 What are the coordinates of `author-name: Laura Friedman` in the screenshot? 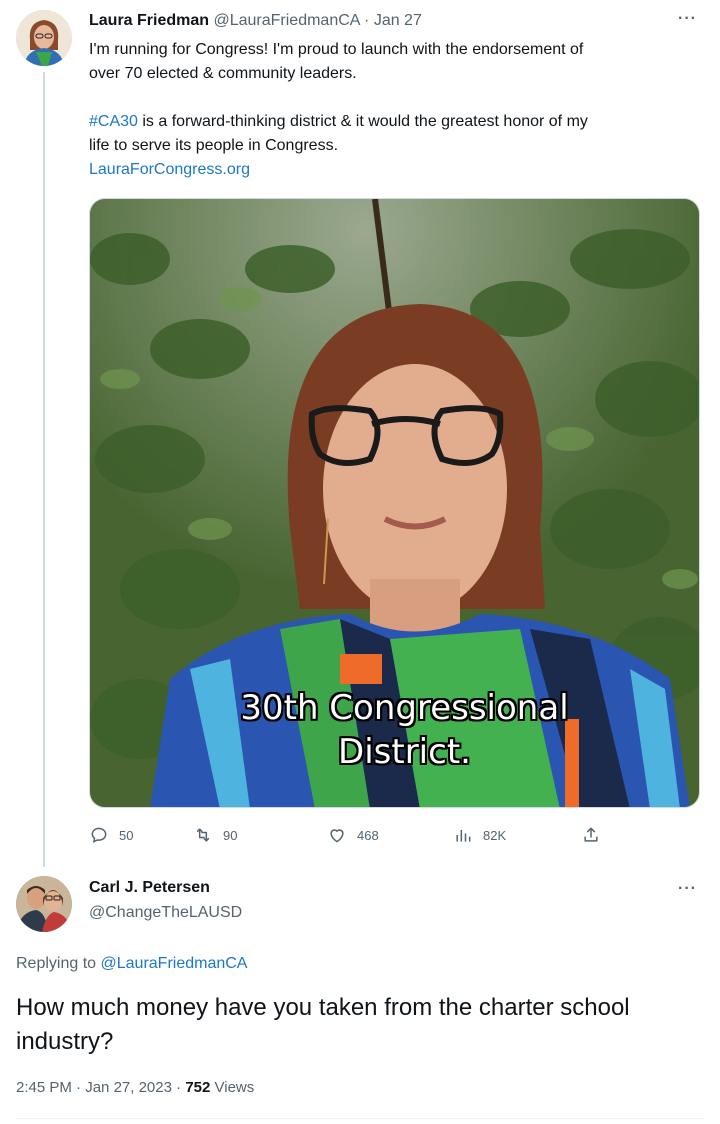 It's located at (149, 20).